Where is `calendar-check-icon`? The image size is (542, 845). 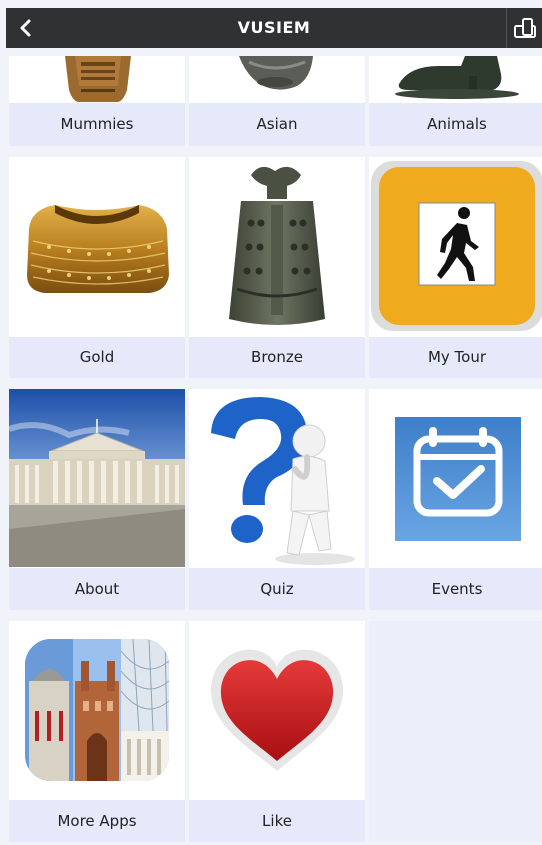
calendar-check-icon is located at coordinates (455, 478).